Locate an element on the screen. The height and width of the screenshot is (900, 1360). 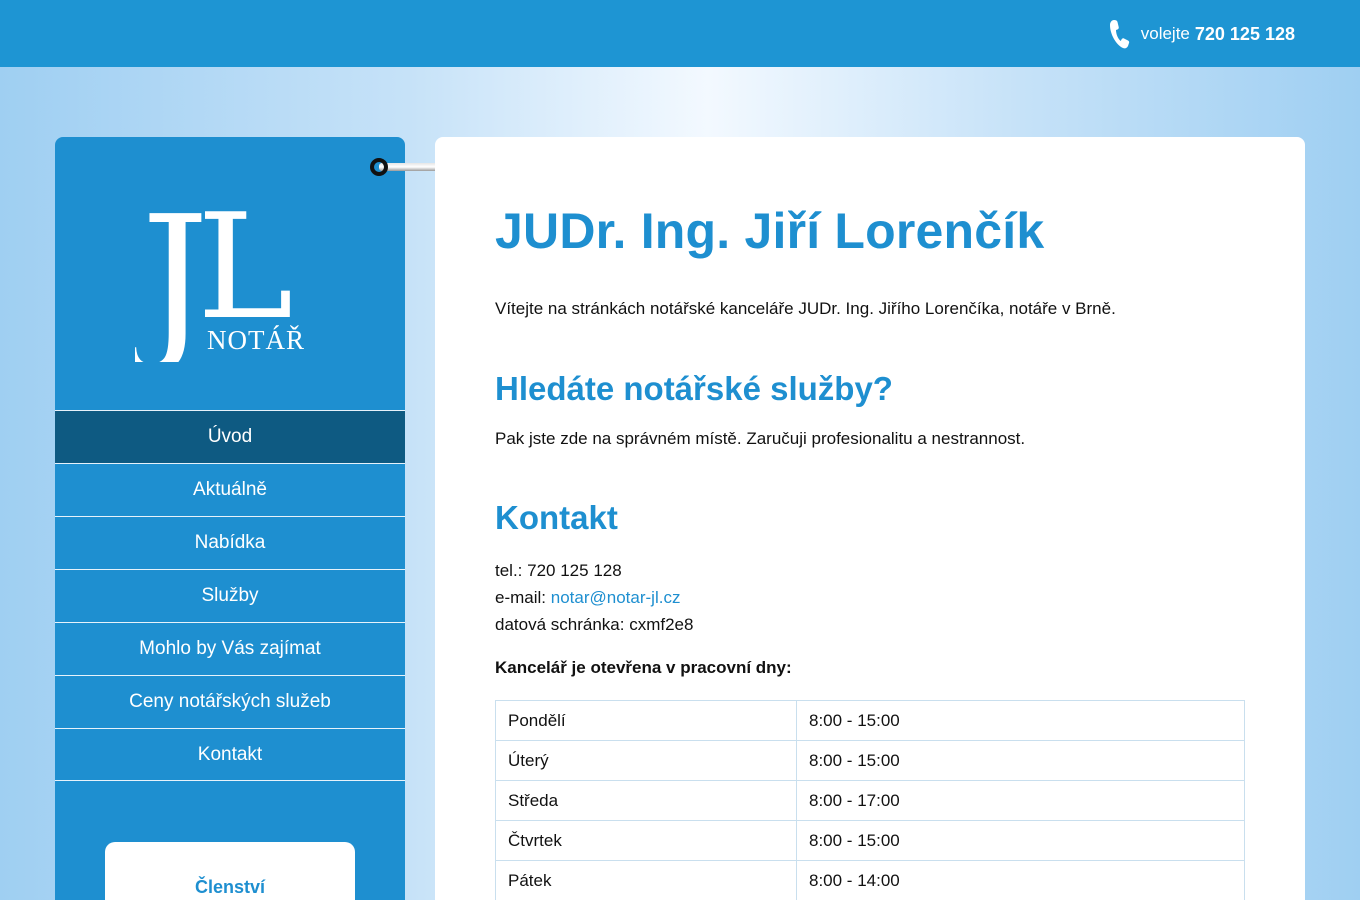
contact-phone-label: tel.: is located at coordinates (509, 570).